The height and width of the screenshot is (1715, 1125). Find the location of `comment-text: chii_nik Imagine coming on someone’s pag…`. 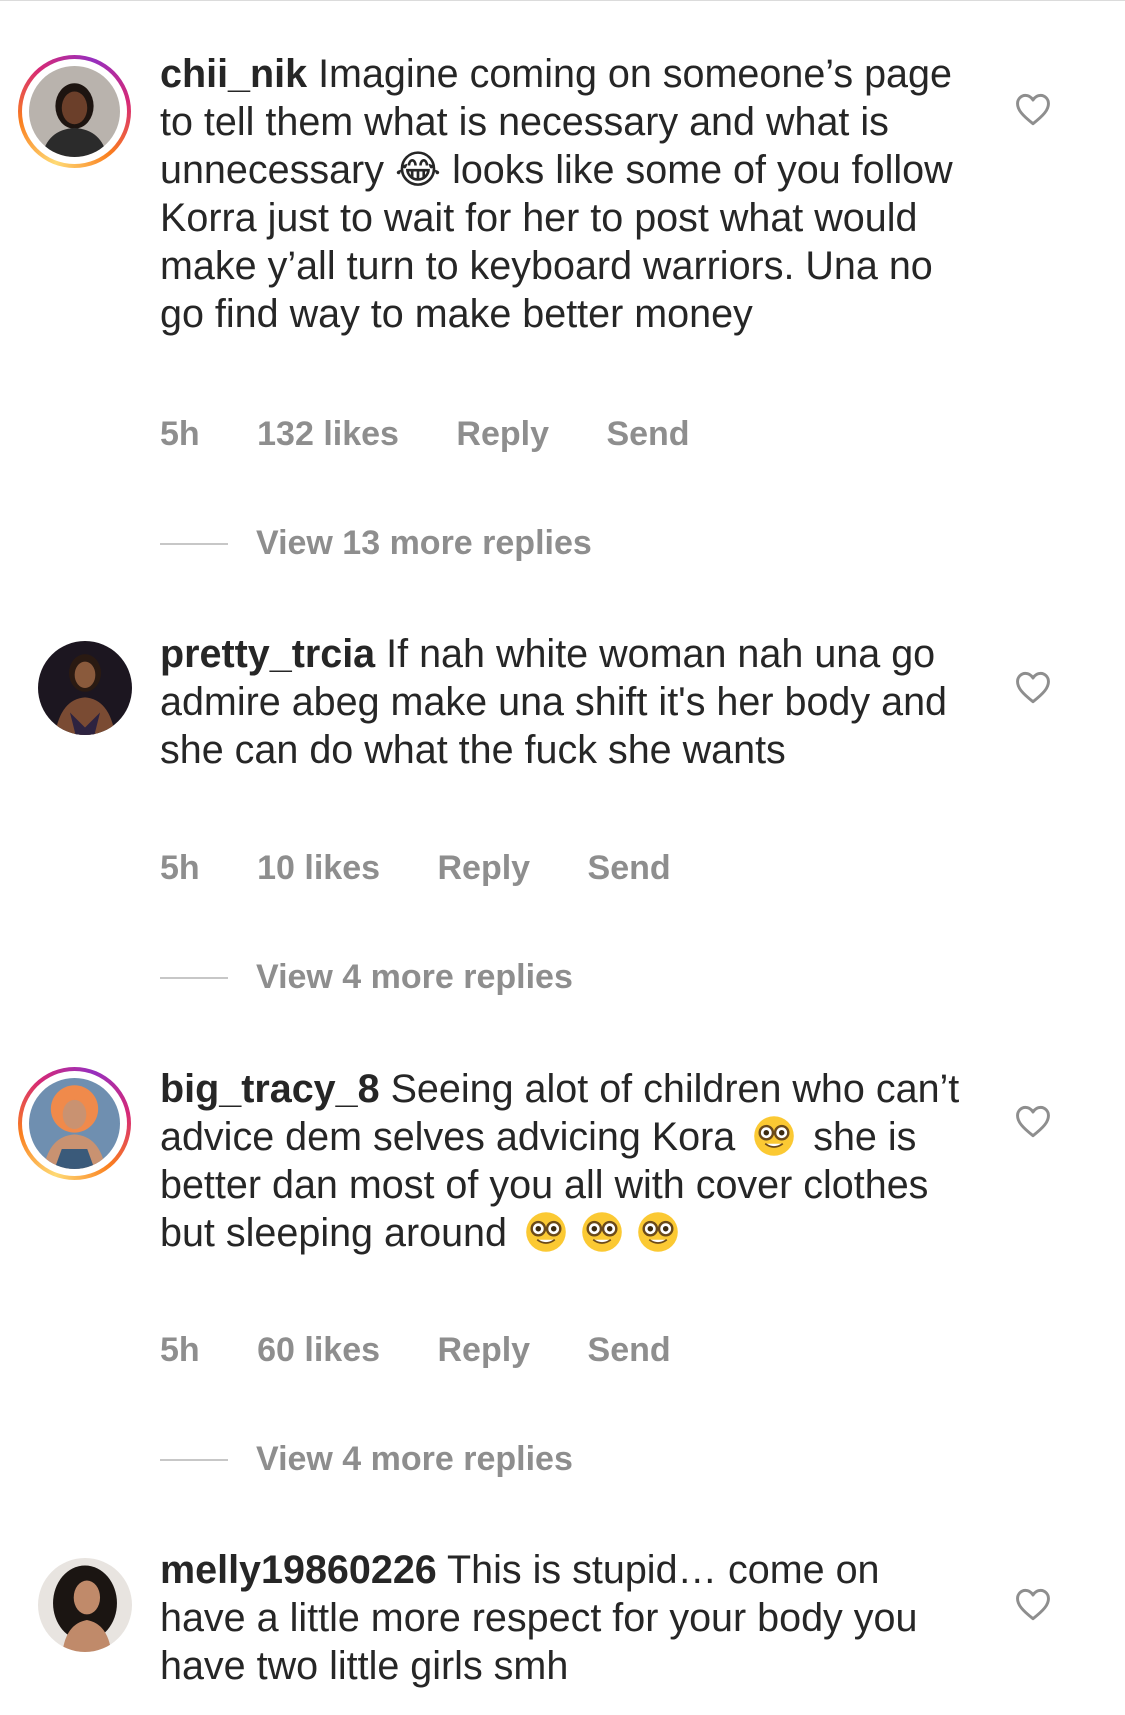

comment-text: chii_nik Imagine coming on someone’s pag… is located at coordinates (560, 194).